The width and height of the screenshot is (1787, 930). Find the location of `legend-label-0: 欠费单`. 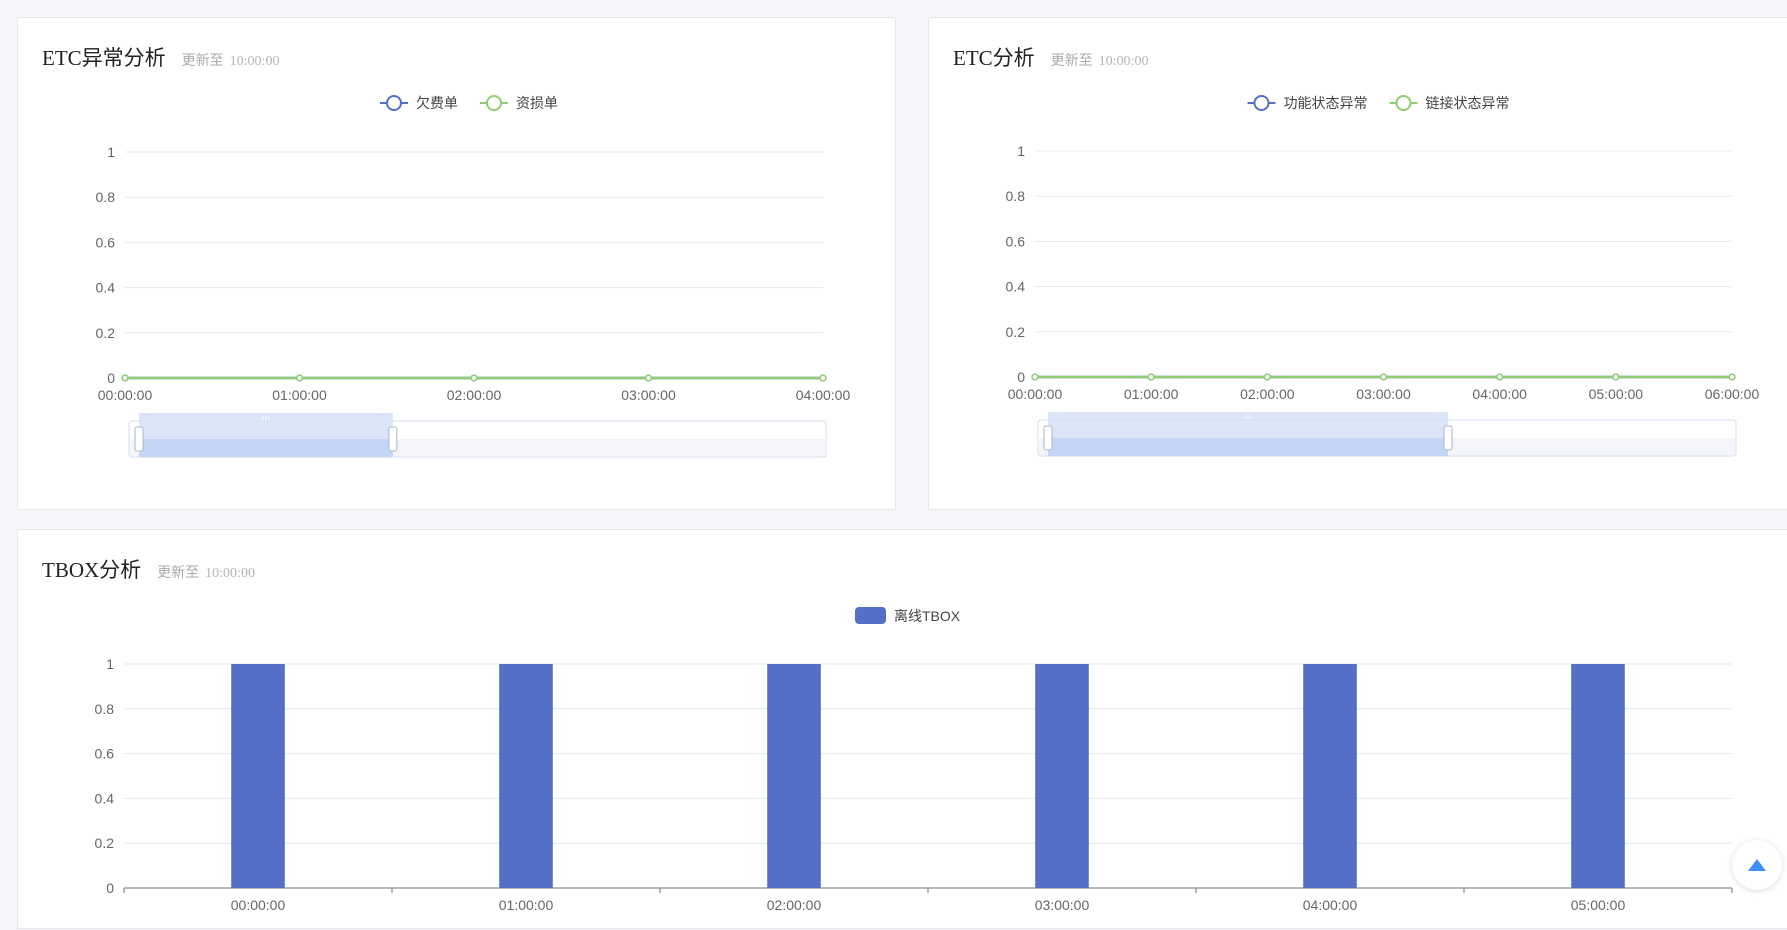

legend-label-0: 欠费单 is located at coordinates (437, 103).